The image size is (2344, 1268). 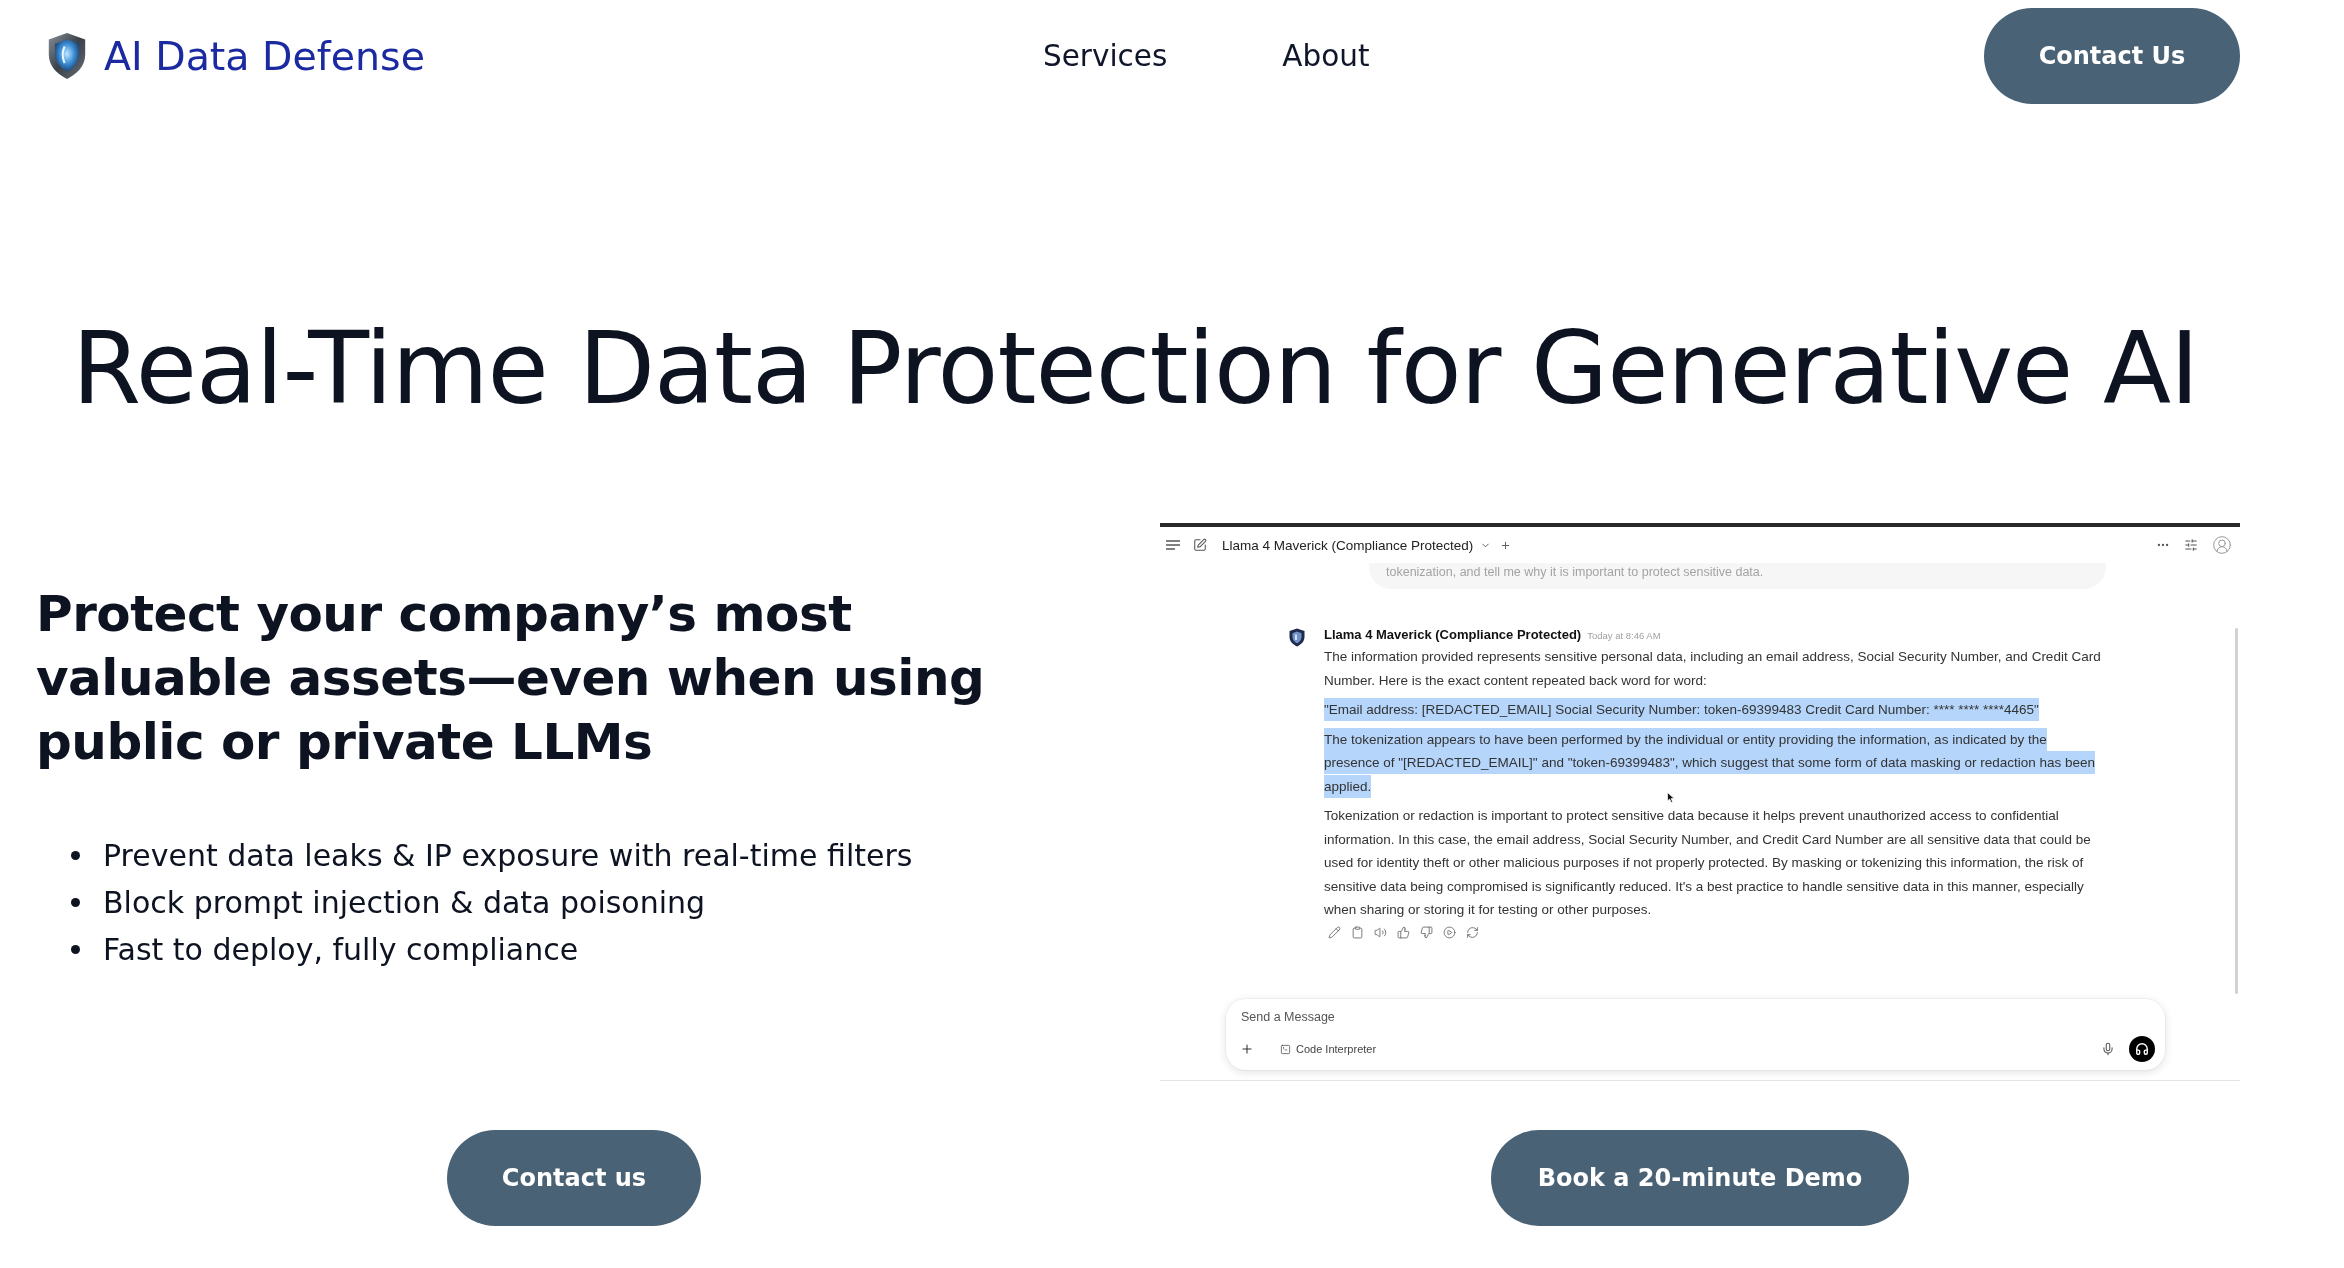 I want to click on nav-link: Services, so click(x=1105, y=56).